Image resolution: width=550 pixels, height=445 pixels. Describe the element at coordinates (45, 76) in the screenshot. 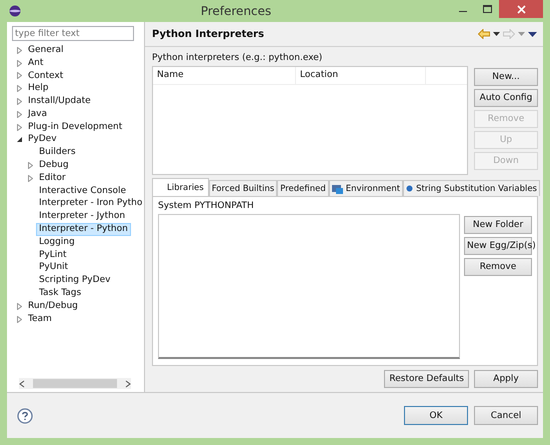

I see `tree-item: Context` at that location.